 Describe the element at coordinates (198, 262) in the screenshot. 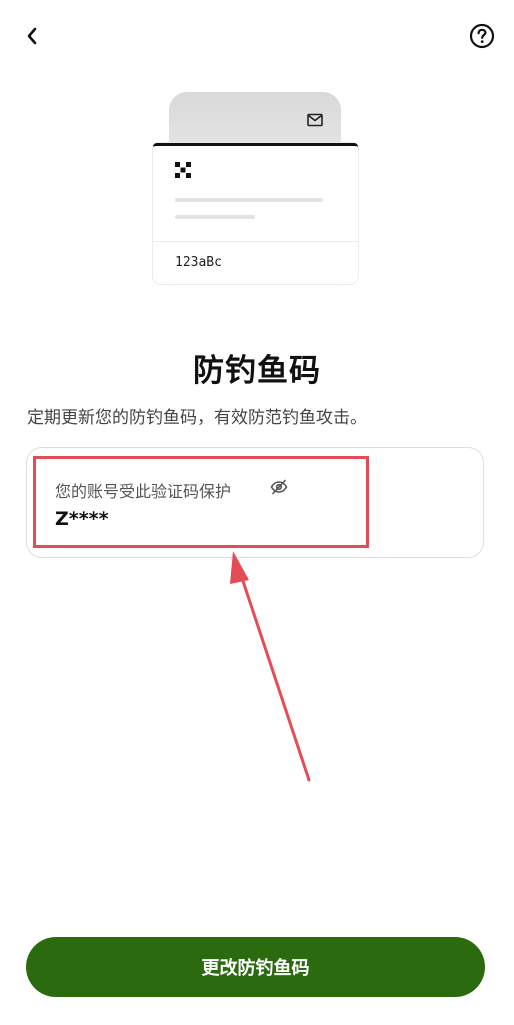

I see `illustration-code-sample: 123aBc` at that location.